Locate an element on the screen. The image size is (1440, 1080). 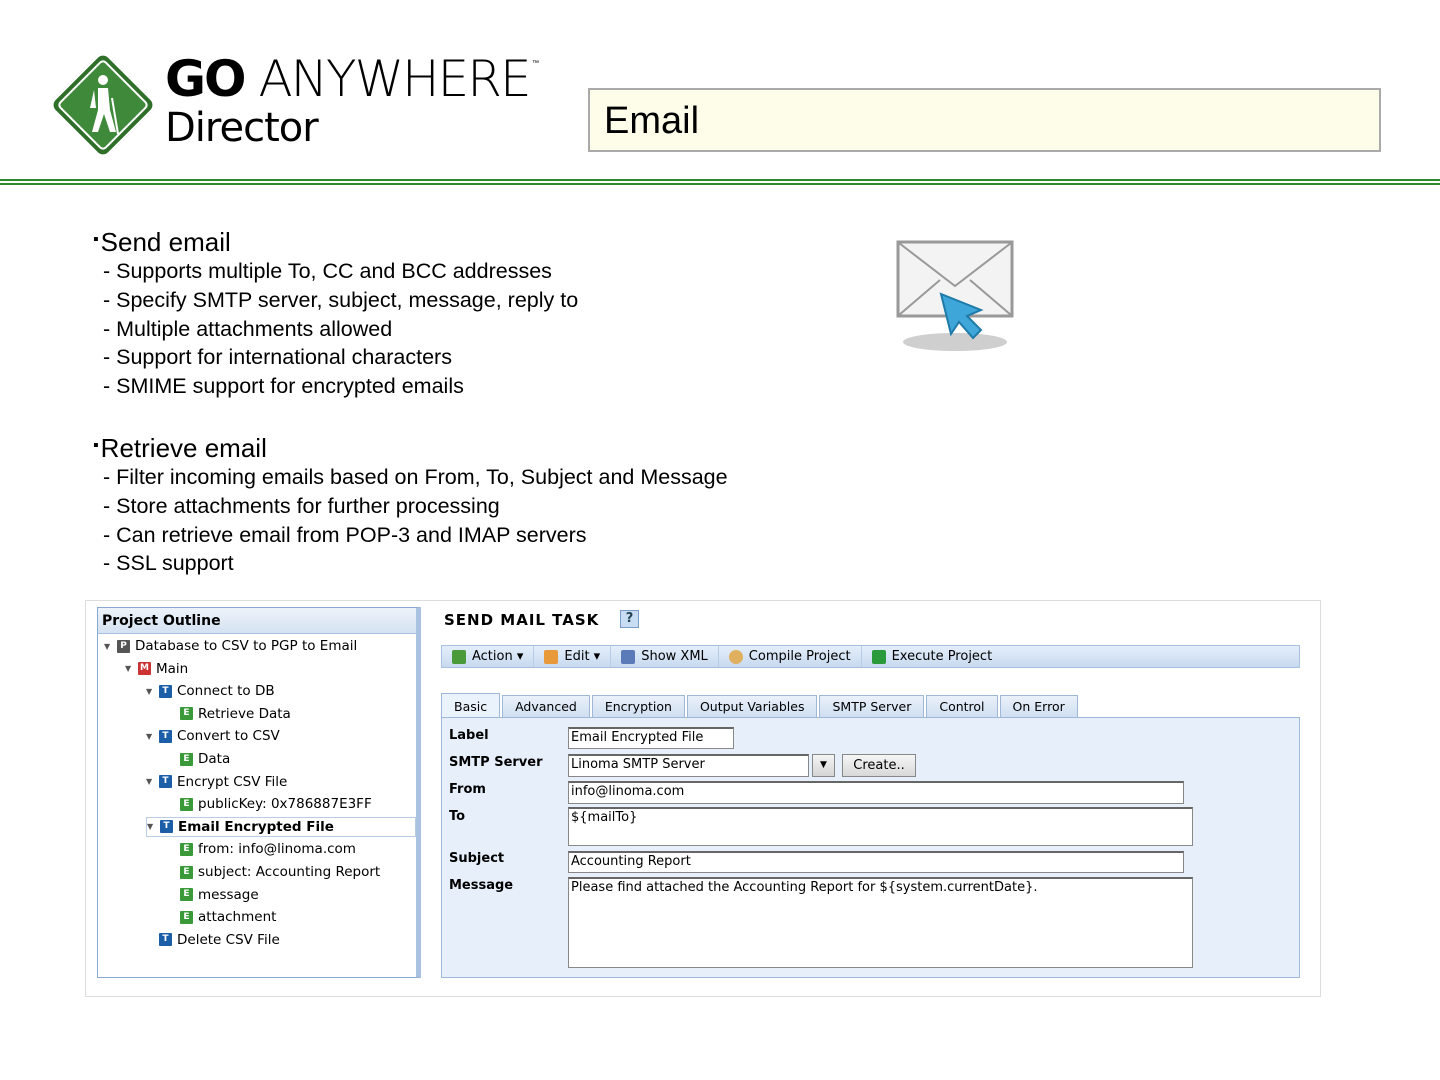
smtp-server-select: Linoma SMTP Server is located at coordinates (688, 765).